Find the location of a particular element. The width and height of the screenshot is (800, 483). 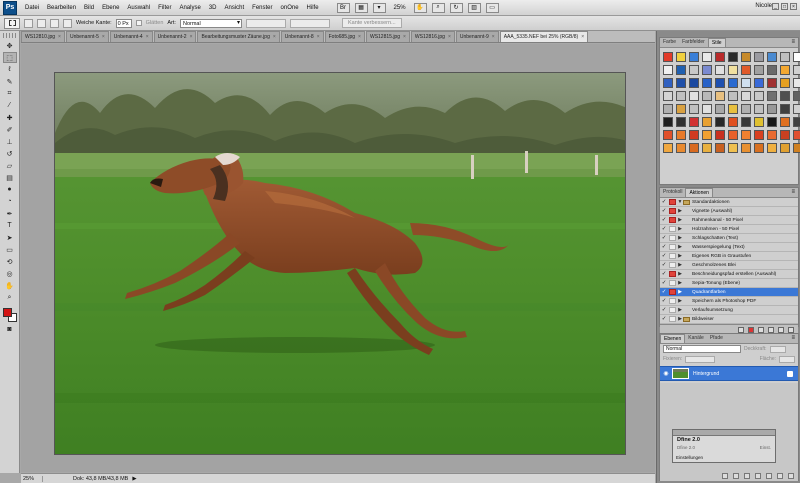

clone-stamp-tool-icon: ⊥ is located at coordinates (10, 141).